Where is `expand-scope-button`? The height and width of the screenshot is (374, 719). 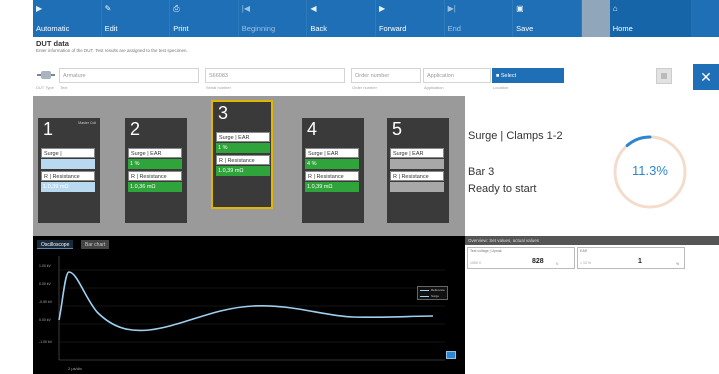 expand-scope-button is located at coordinates (451, 355).